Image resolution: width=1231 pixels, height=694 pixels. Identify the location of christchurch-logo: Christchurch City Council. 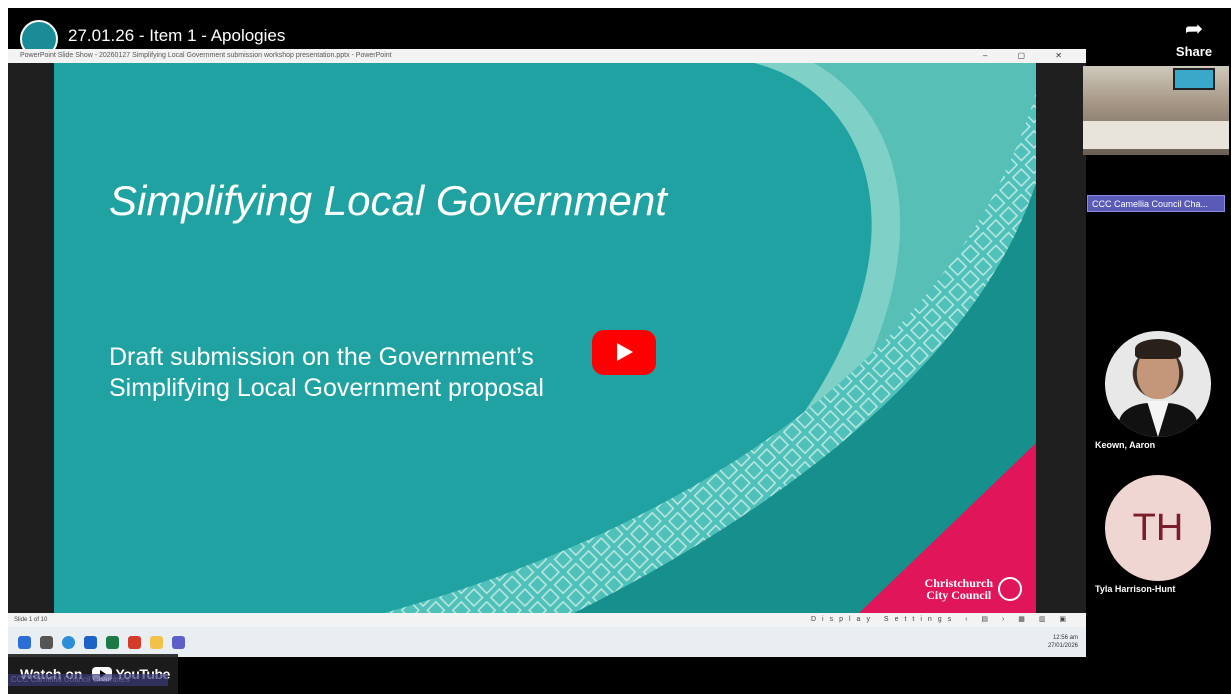
(973, 589).